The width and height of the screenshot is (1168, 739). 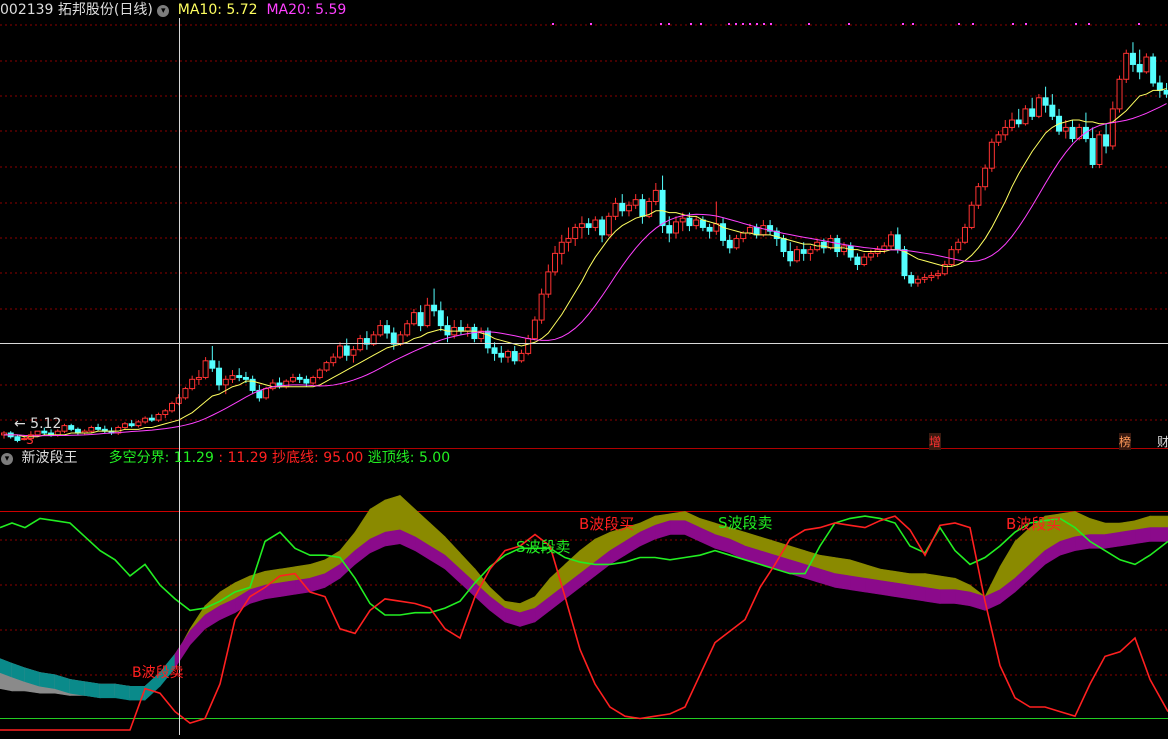 I want to click on signal-5-text: 波段买, so click(x=1038, y=524).